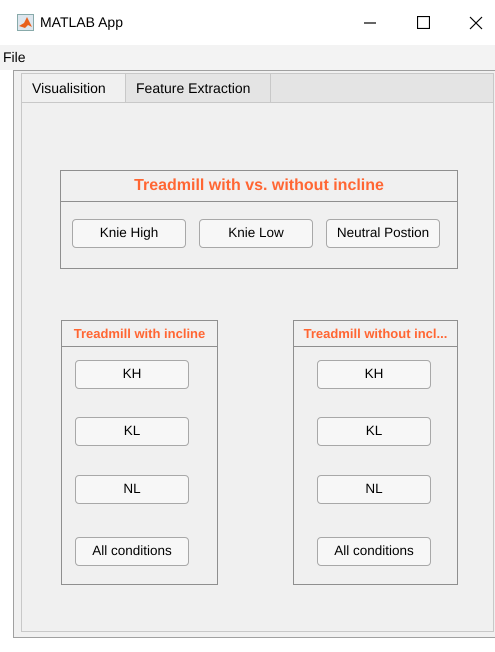 Image resolution: width=495 pixels, height=652 pixels. Describe the element at coordinates (82, 22) in the screenshot. I see `window-title: MATLAB App` at that location.